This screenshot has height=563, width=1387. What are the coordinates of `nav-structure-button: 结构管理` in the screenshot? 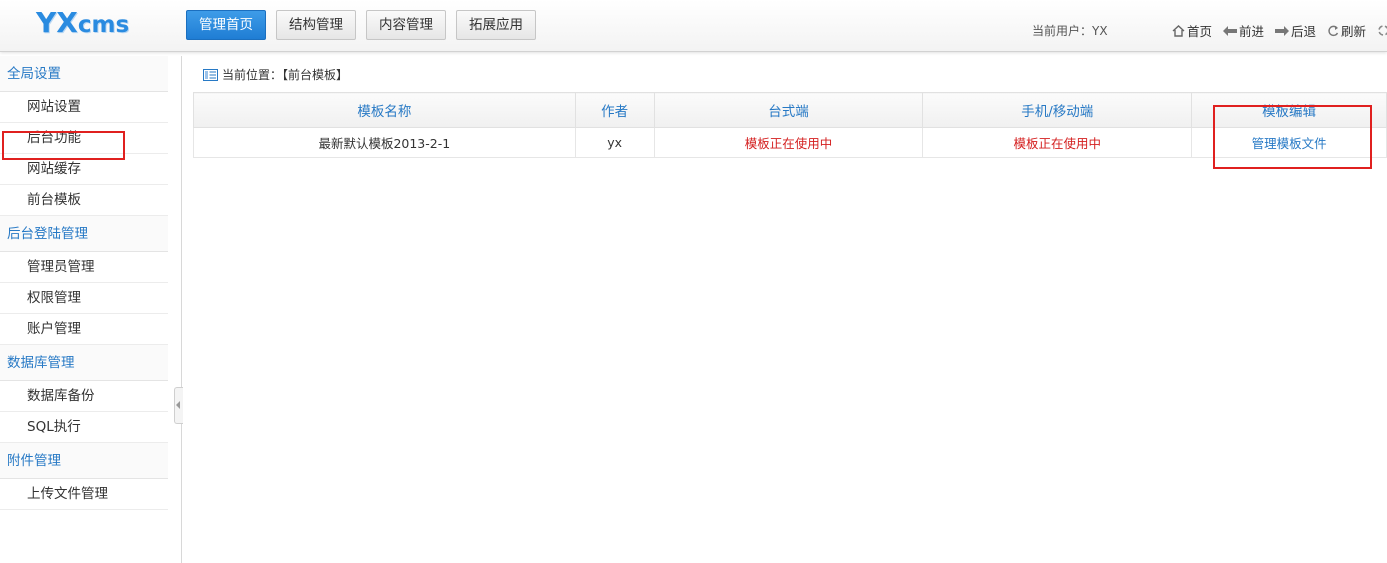 It's located at (316, 25).